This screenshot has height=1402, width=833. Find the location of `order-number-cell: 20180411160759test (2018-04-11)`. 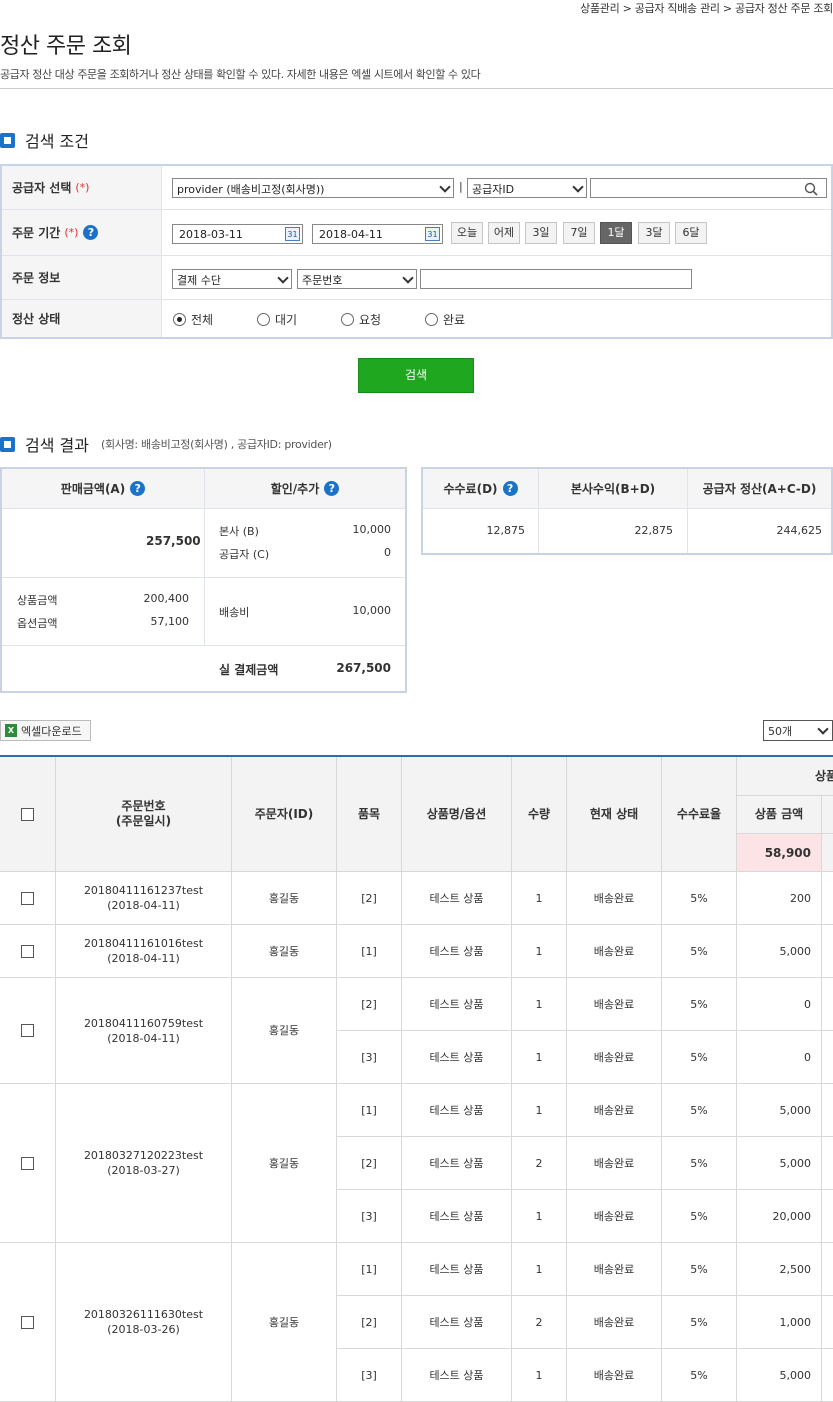

order-number-cell: 20180411160759test (2018-04-11) is located at coordinates (144, 1031).